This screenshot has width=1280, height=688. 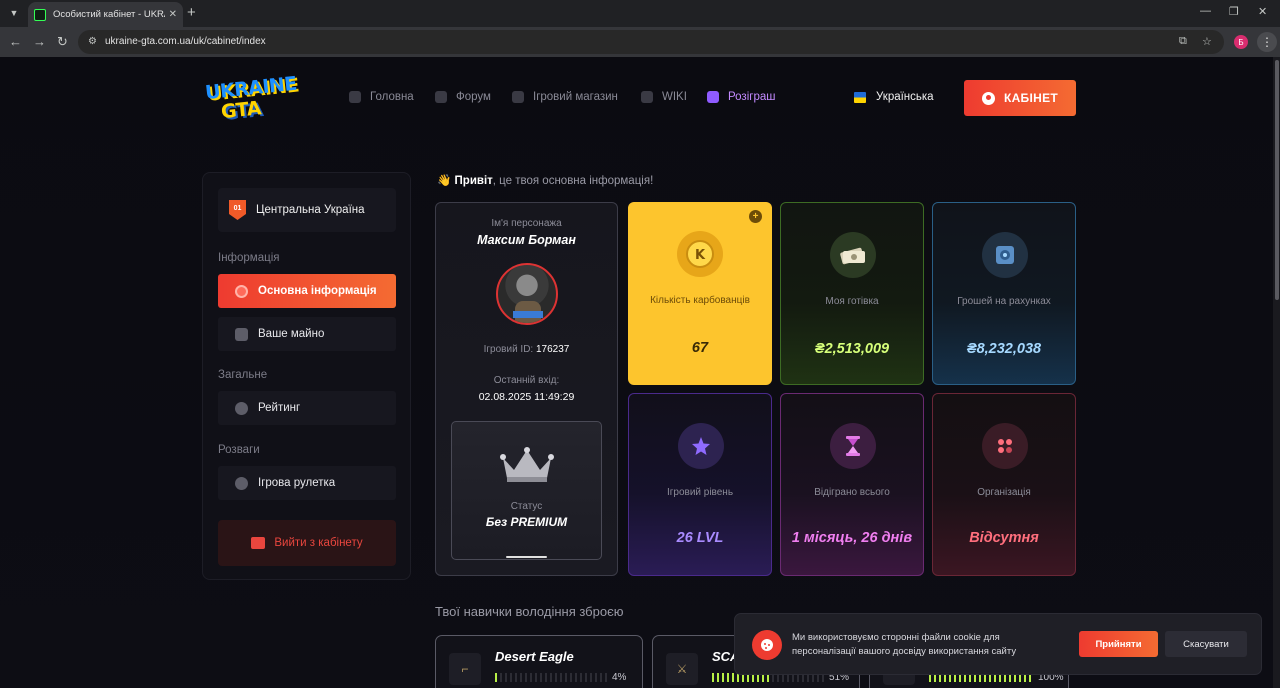 What do you see at coordinates (1005, 255) in the screenshot?
I see `safe-icon` at bounding box center [1005, 255].